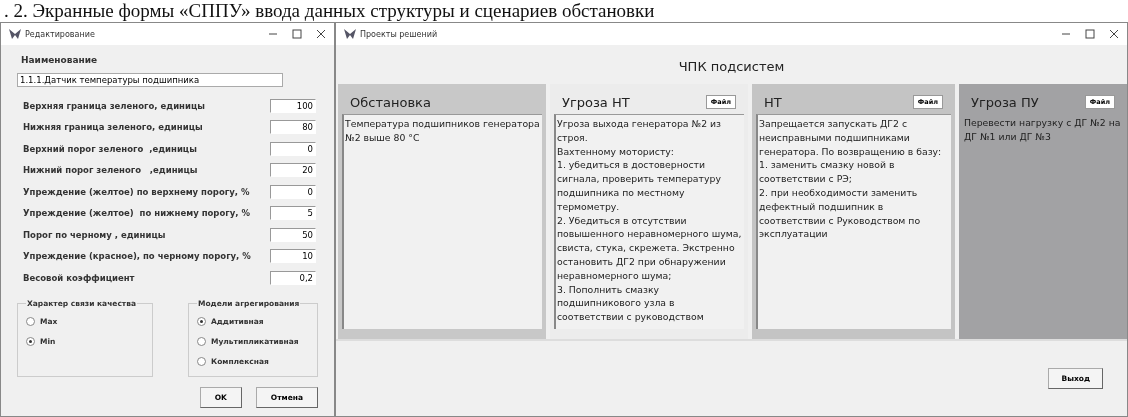  What do you see at coordinates (136, 191) in the screenshot?
I see `field-label: Упреждение (желтое) по верхнему порогу, %` at bounding box center [136, 191].